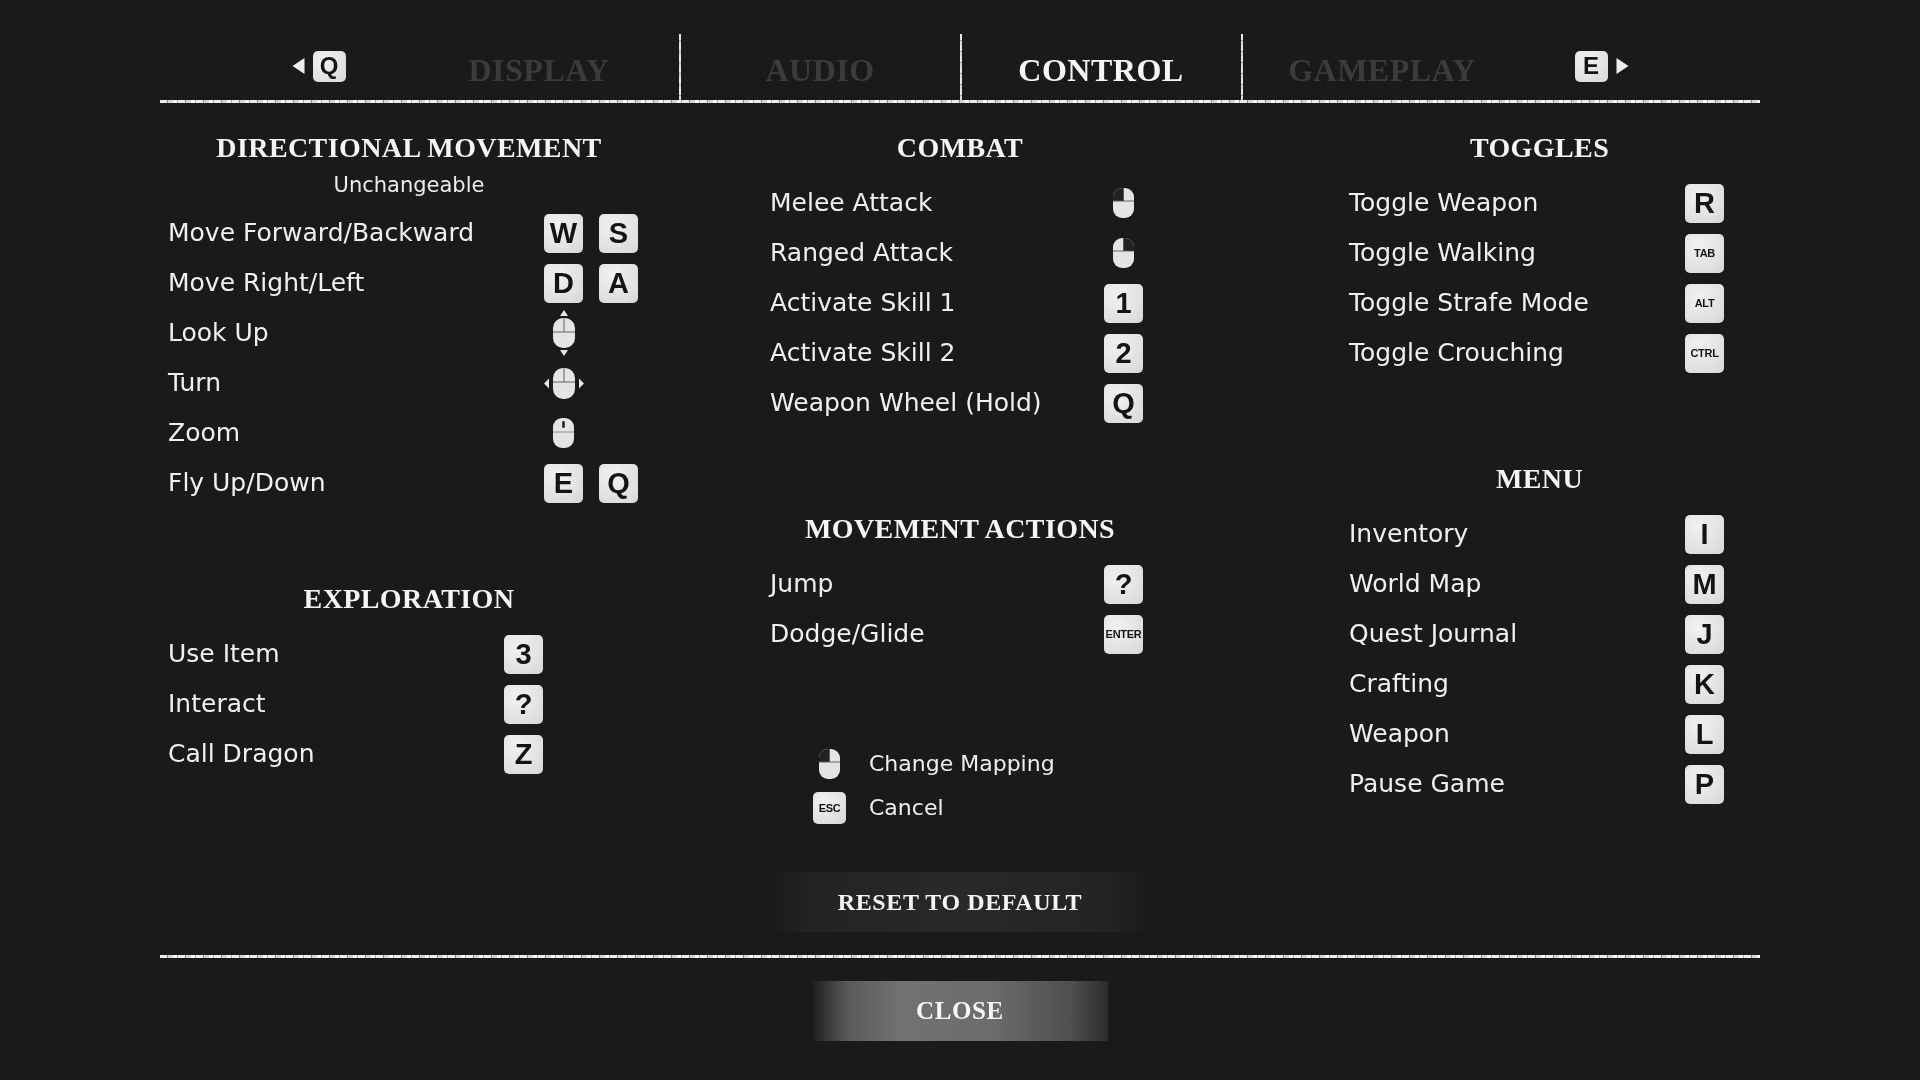  What do you see at coordinates (563, 233) in the screenshot?
I see `key-cap: W` at bounding box center [563, 233].